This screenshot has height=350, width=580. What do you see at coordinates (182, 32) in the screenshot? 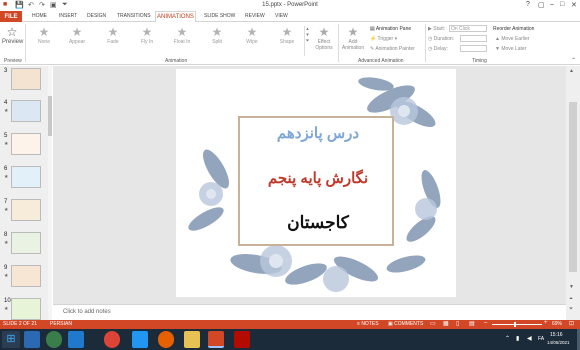
I see `float-in-star-icon: ★` at bounding box center [182, 32].